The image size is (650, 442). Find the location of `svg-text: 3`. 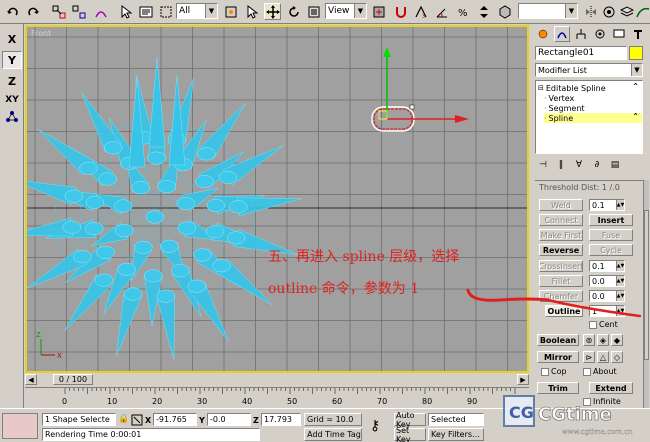

svg-text: 3 is located at coordinates (423, 16).